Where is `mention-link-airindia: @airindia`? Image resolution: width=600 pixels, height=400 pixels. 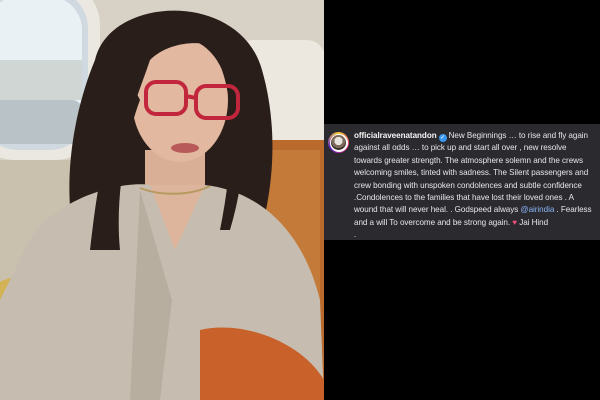
mention-link-airindia: @airindia is located at coordinates (537, 209).